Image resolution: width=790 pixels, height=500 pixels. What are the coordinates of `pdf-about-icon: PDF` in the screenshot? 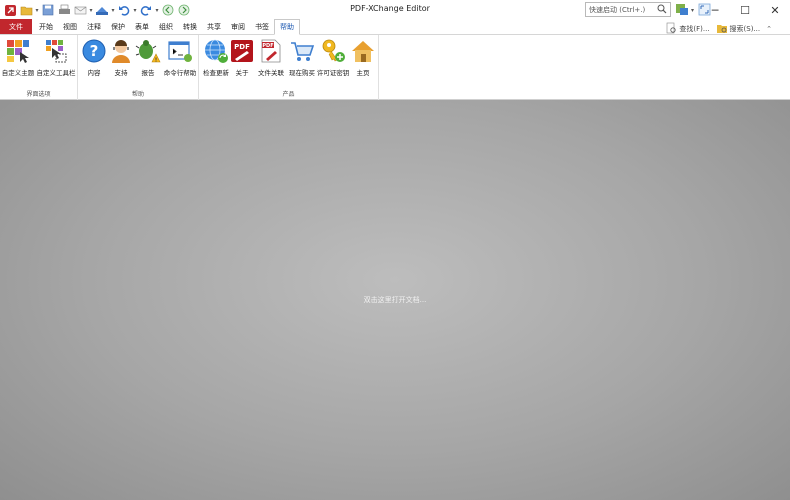 It's located at (242, 51).